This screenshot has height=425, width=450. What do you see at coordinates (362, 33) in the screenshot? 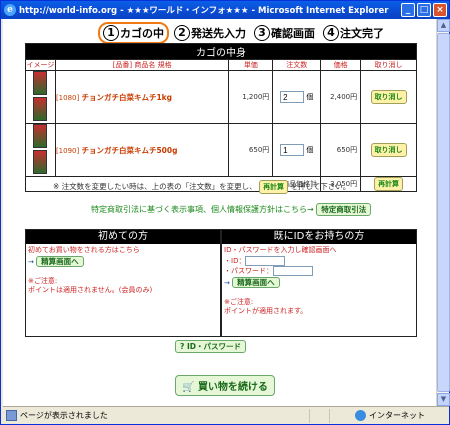
I see `step-label: 注文完了` at bounding box center [362, 33].